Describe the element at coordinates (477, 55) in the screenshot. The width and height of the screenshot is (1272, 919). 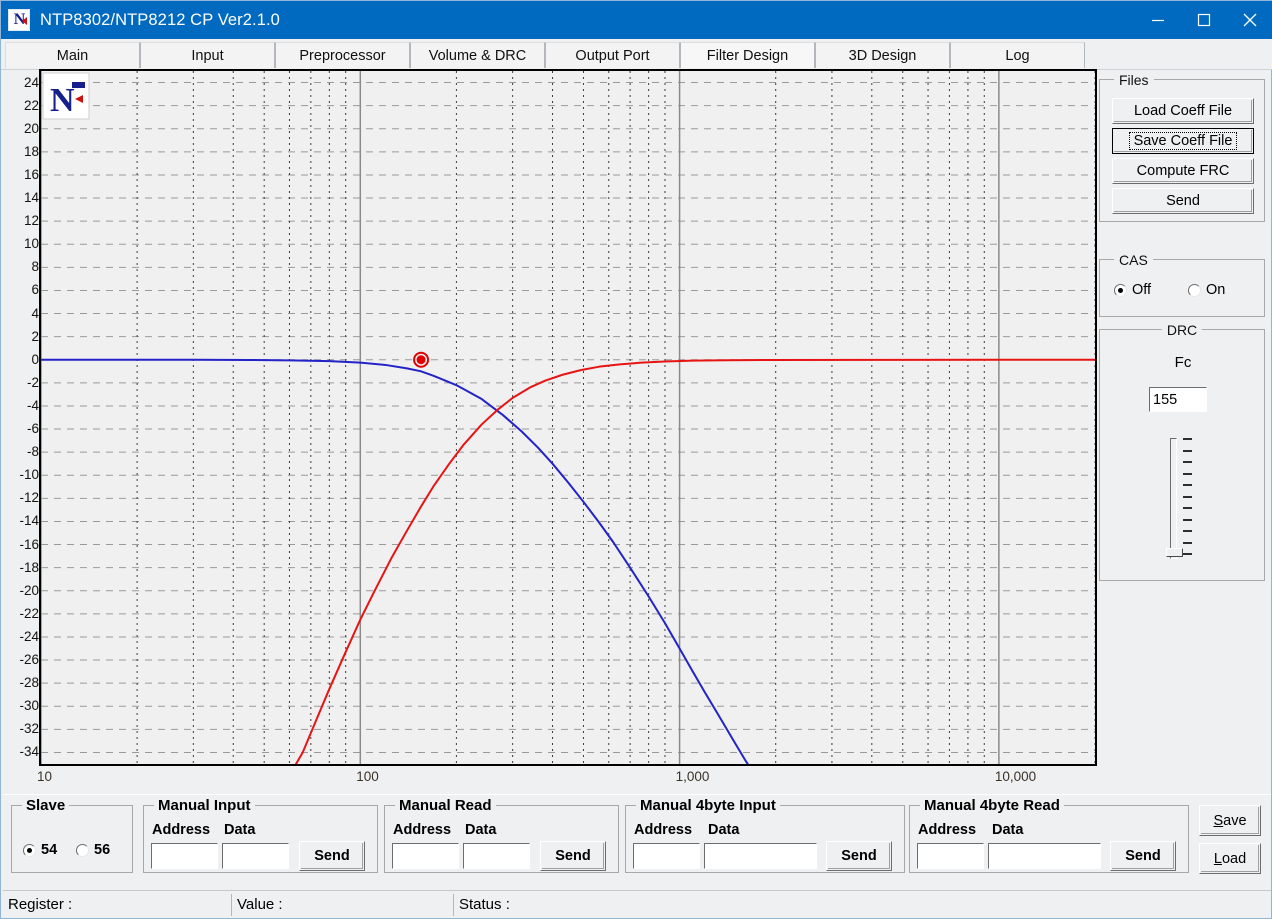
I see `tab-volume-drc: Volume & DRC` at that location.